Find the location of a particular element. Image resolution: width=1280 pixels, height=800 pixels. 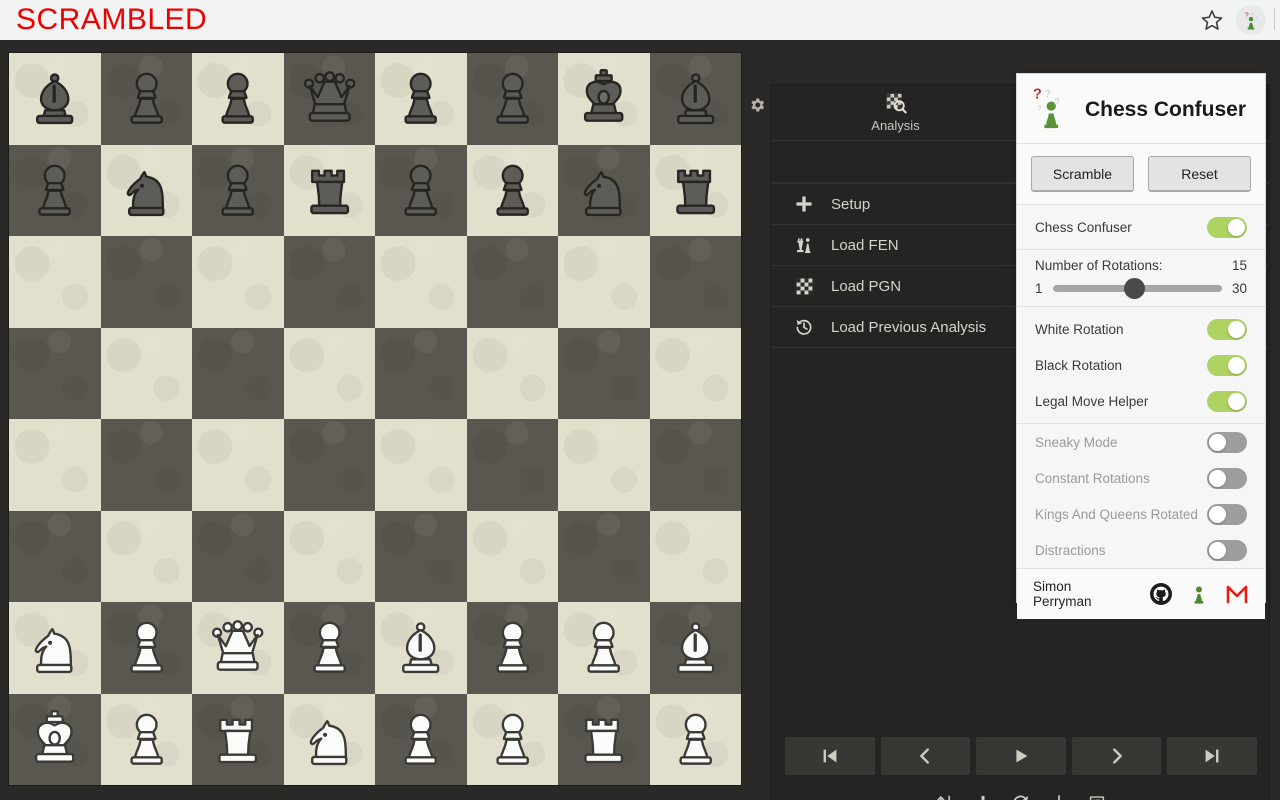

extension-toolbar-button: ? ? ? is located at coordinates (1251, 20).